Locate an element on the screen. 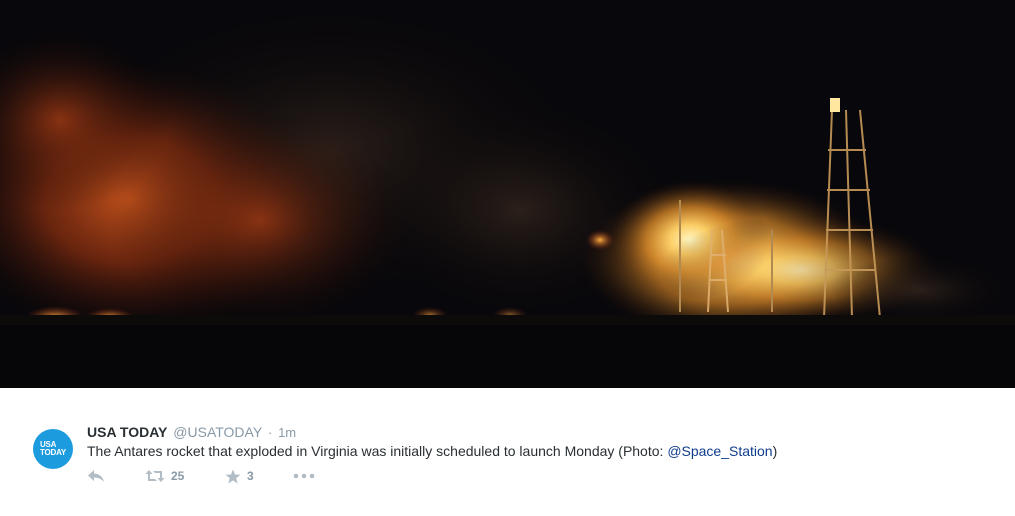 This screenshot has height=516, width=1015. star-icon is located at coordinates (233, 476).